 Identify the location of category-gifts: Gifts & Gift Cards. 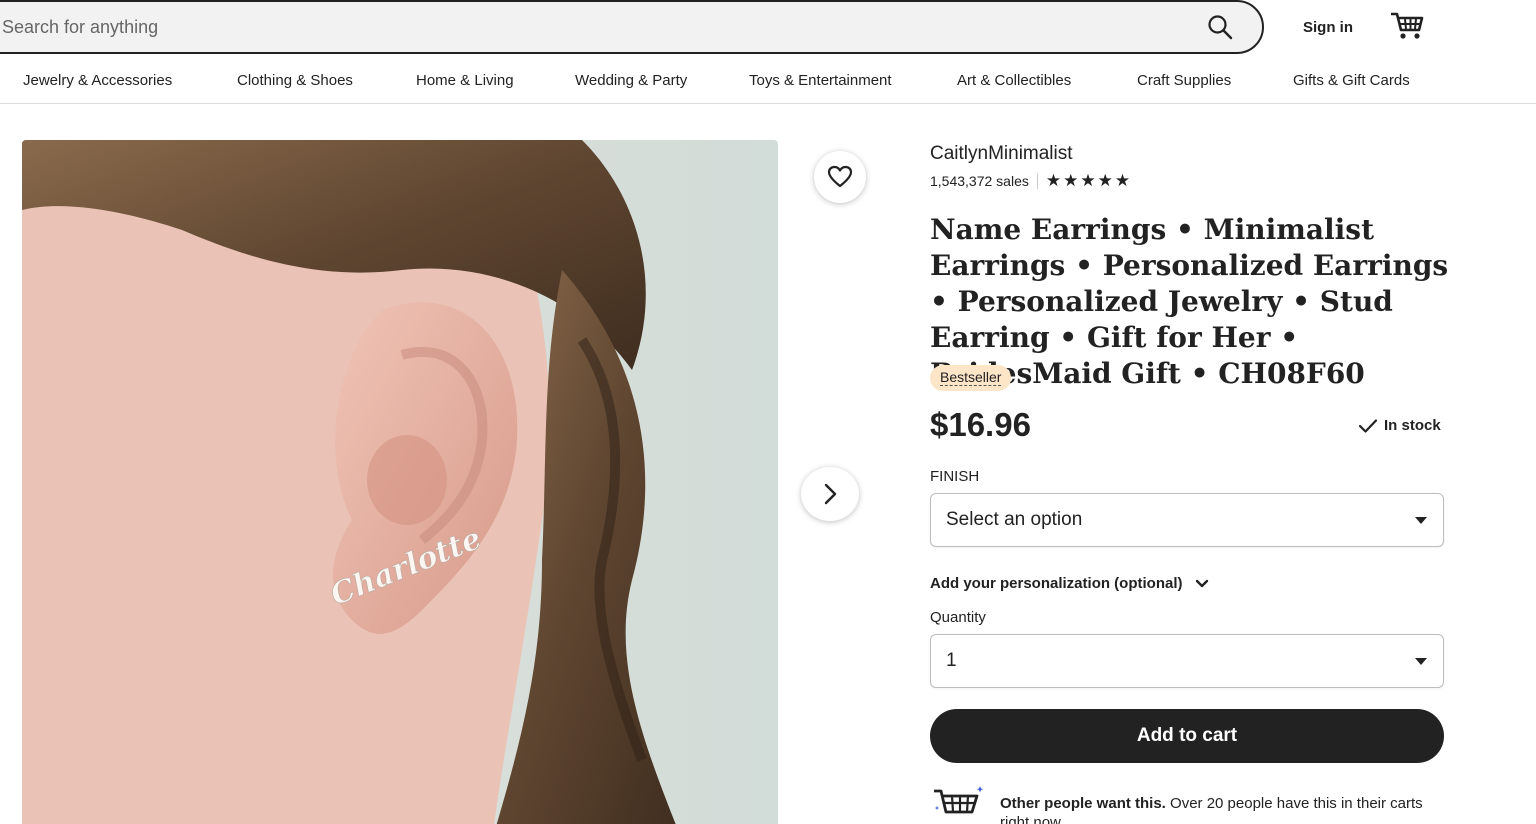
(1351, 80).